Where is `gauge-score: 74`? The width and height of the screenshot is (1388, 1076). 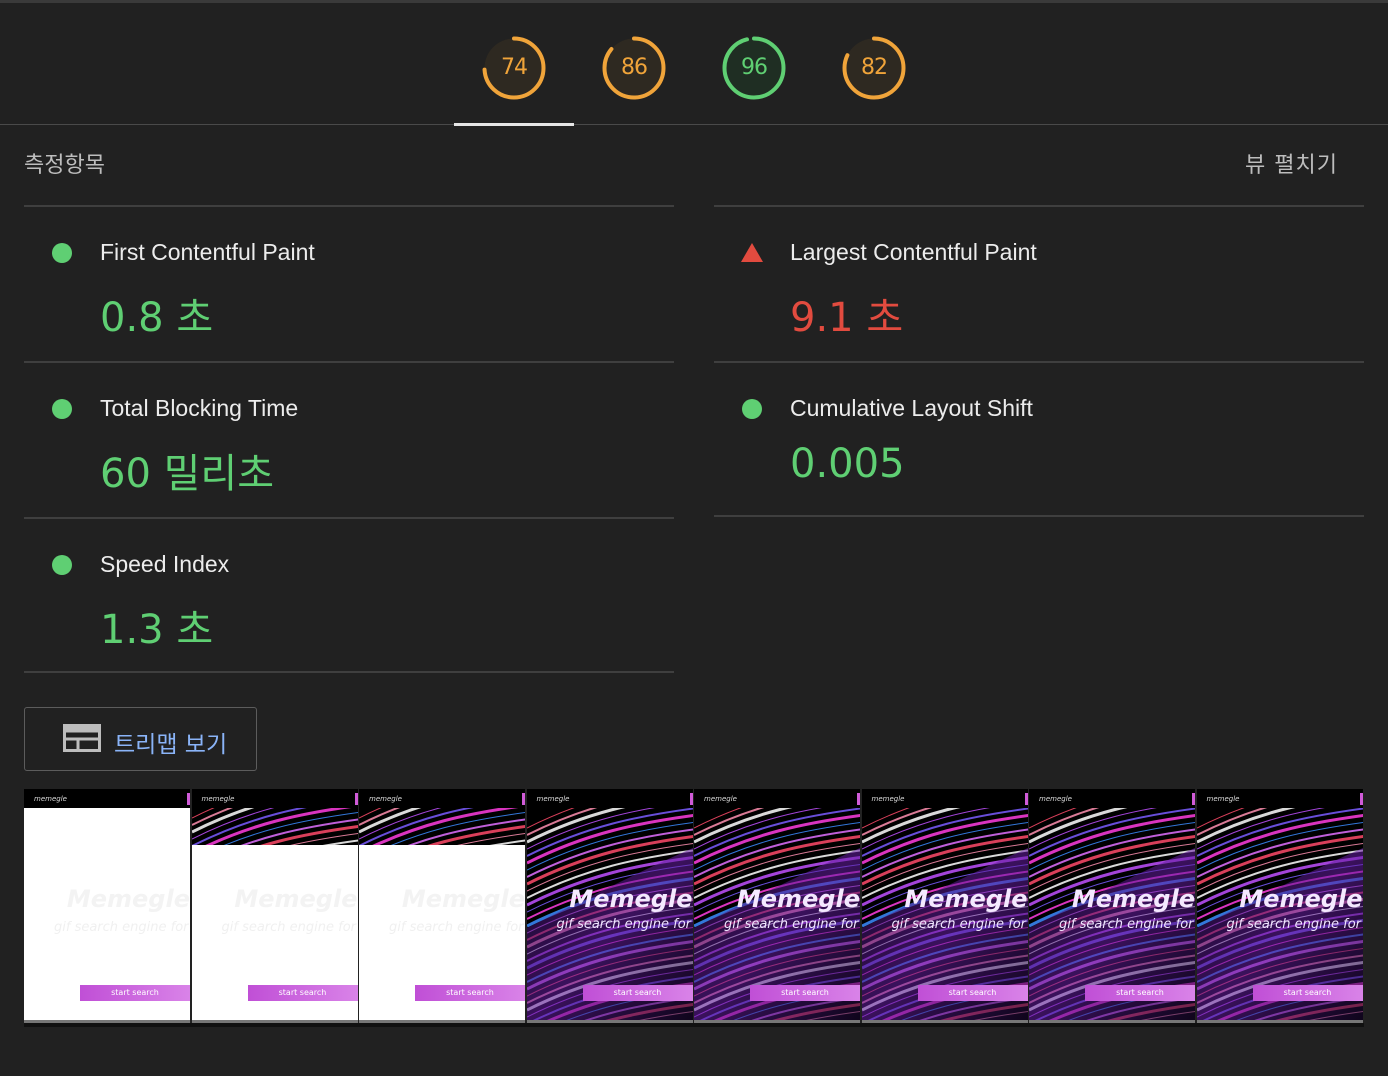
gauge-score: 74 is located at coordinates (514, 67).